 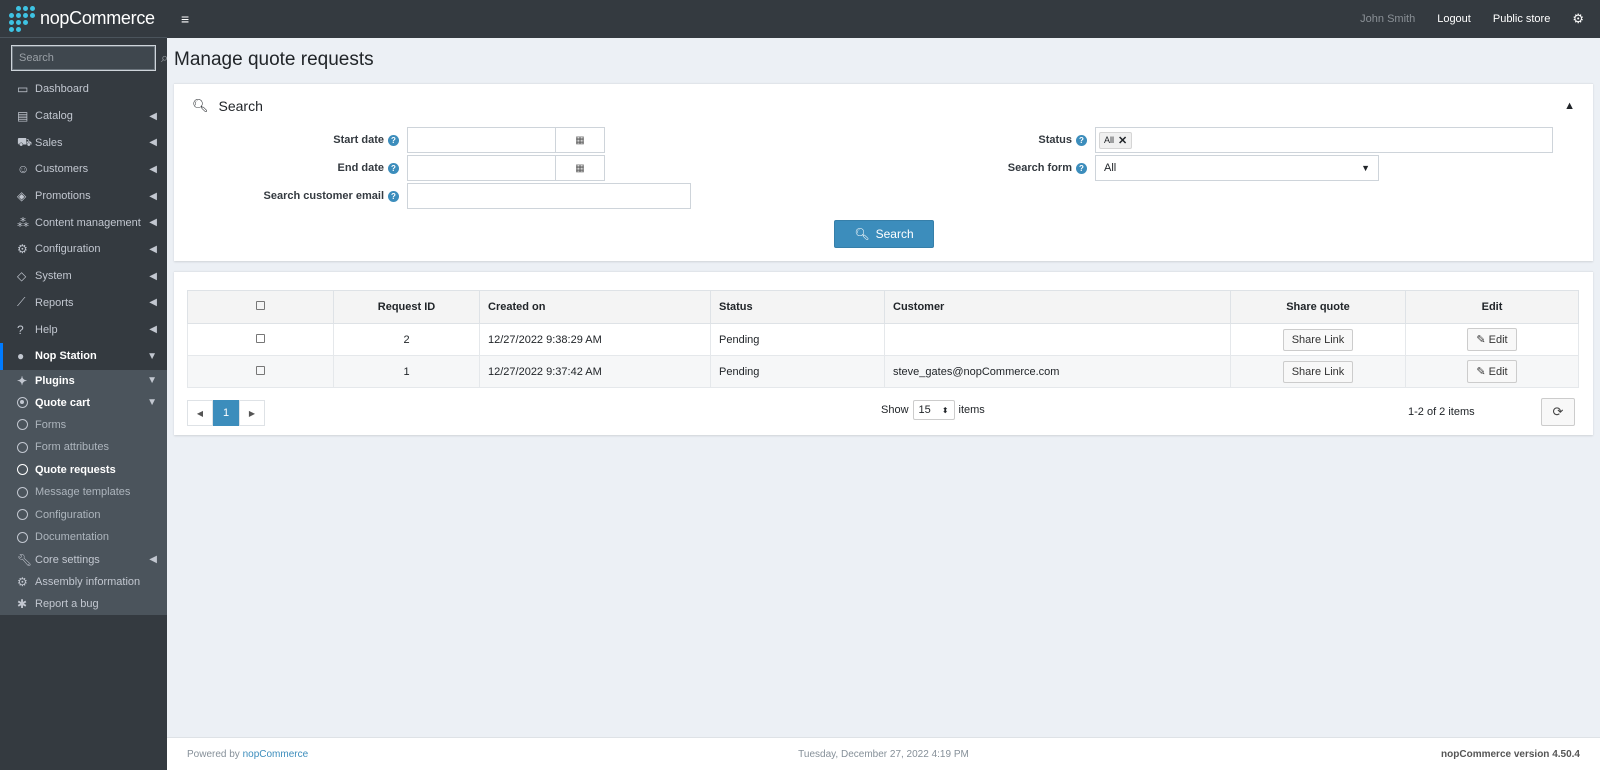 I want to click on email-label: Search customer email?, so click(x=307, y=196).